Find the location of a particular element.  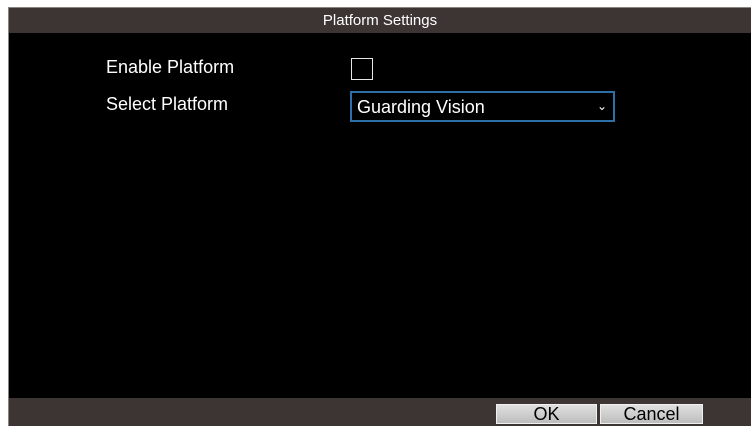

platform-select: Guarding Vision ⌄ is located at coordinates (482, 106).